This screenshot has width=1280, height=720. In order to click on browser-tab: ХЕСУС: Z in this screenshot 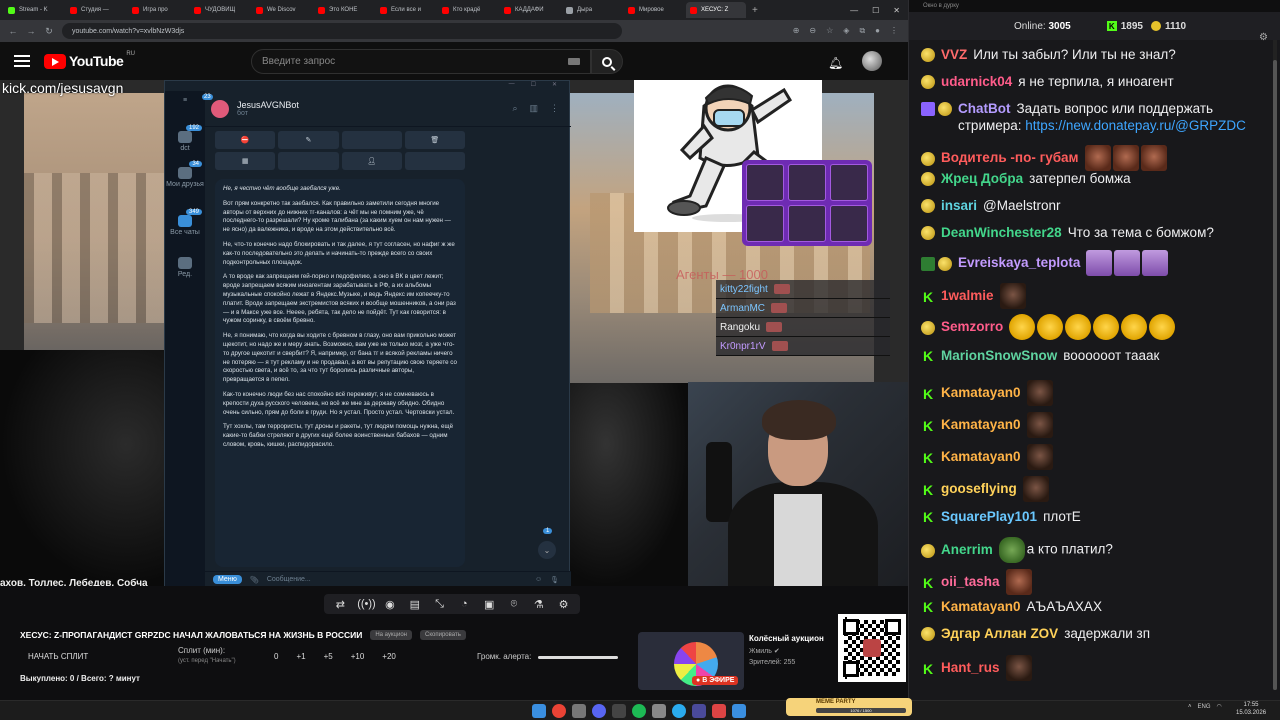, I will do `click(716, 10)`.